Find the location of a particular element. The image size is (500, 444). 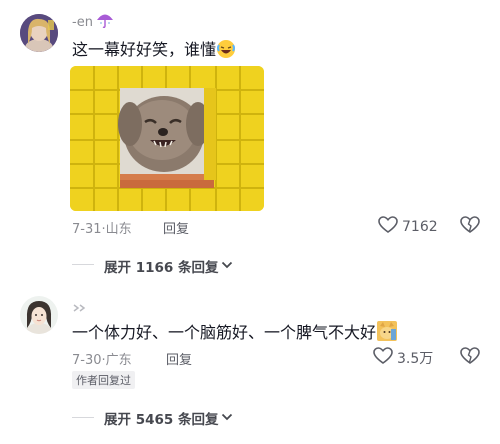

expand-replies-label: 展开 5465 条回复 is located at coordinates (161, 420).